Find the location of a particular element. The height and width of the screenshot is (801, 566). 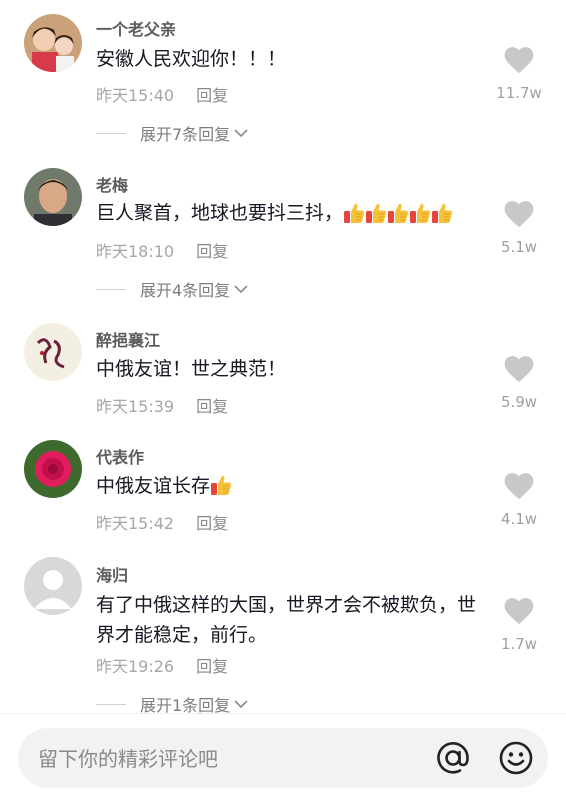

at-icon is located at coordinates (453, 758).